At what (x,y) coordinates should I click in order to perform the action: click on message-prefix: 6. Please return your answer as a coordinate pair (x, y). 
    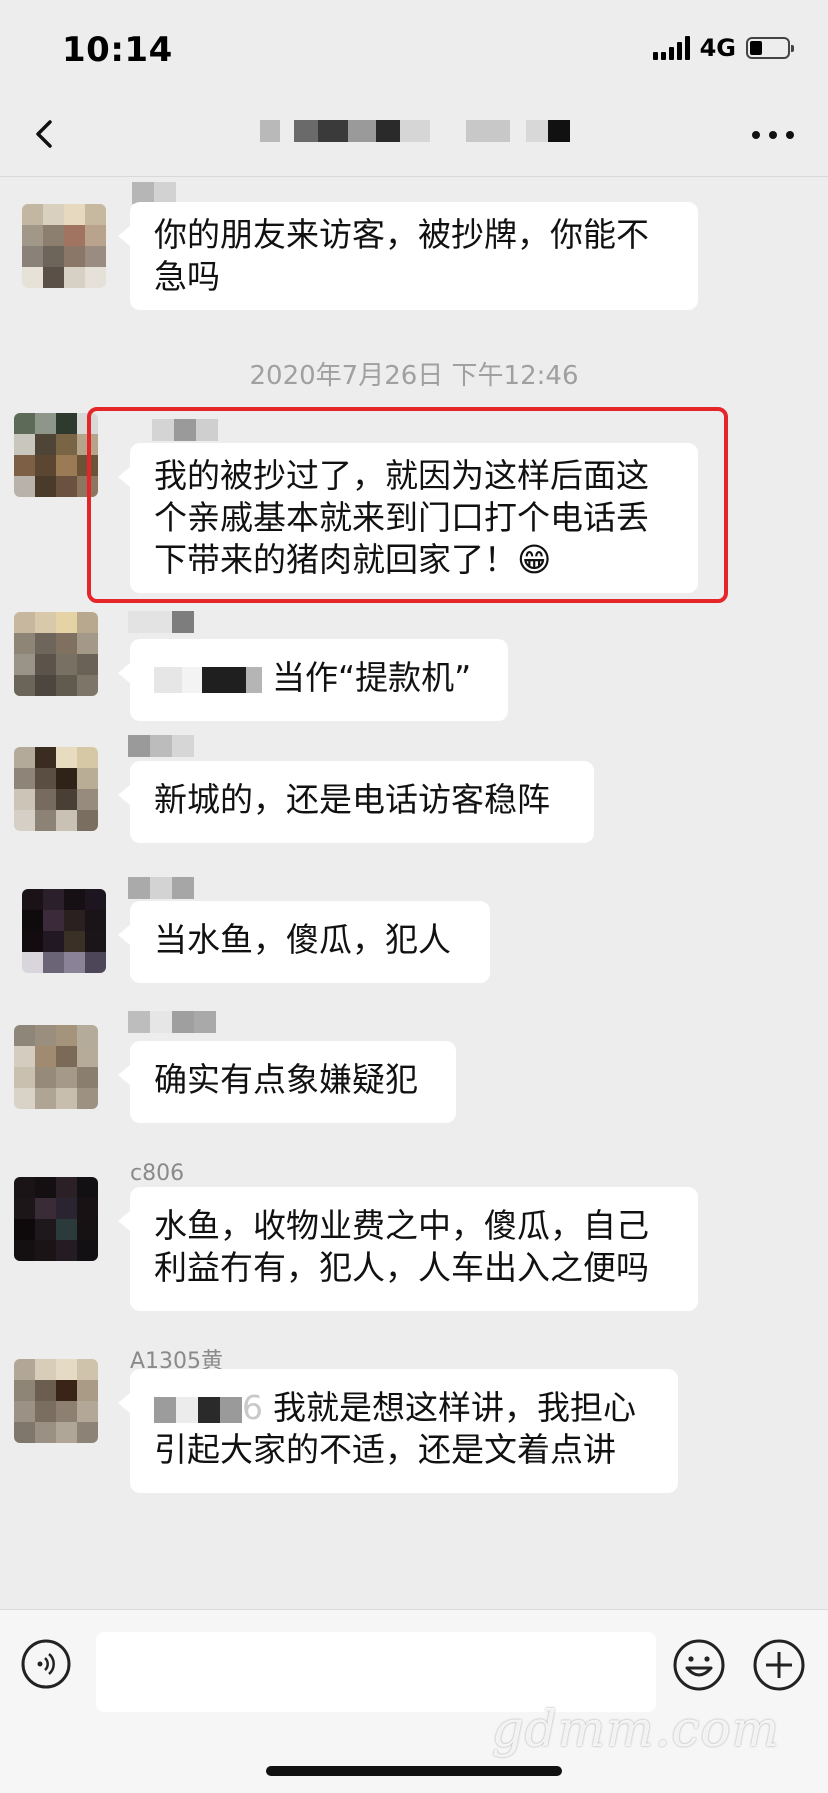
    Looking at the image, I should click on (252, 1407).